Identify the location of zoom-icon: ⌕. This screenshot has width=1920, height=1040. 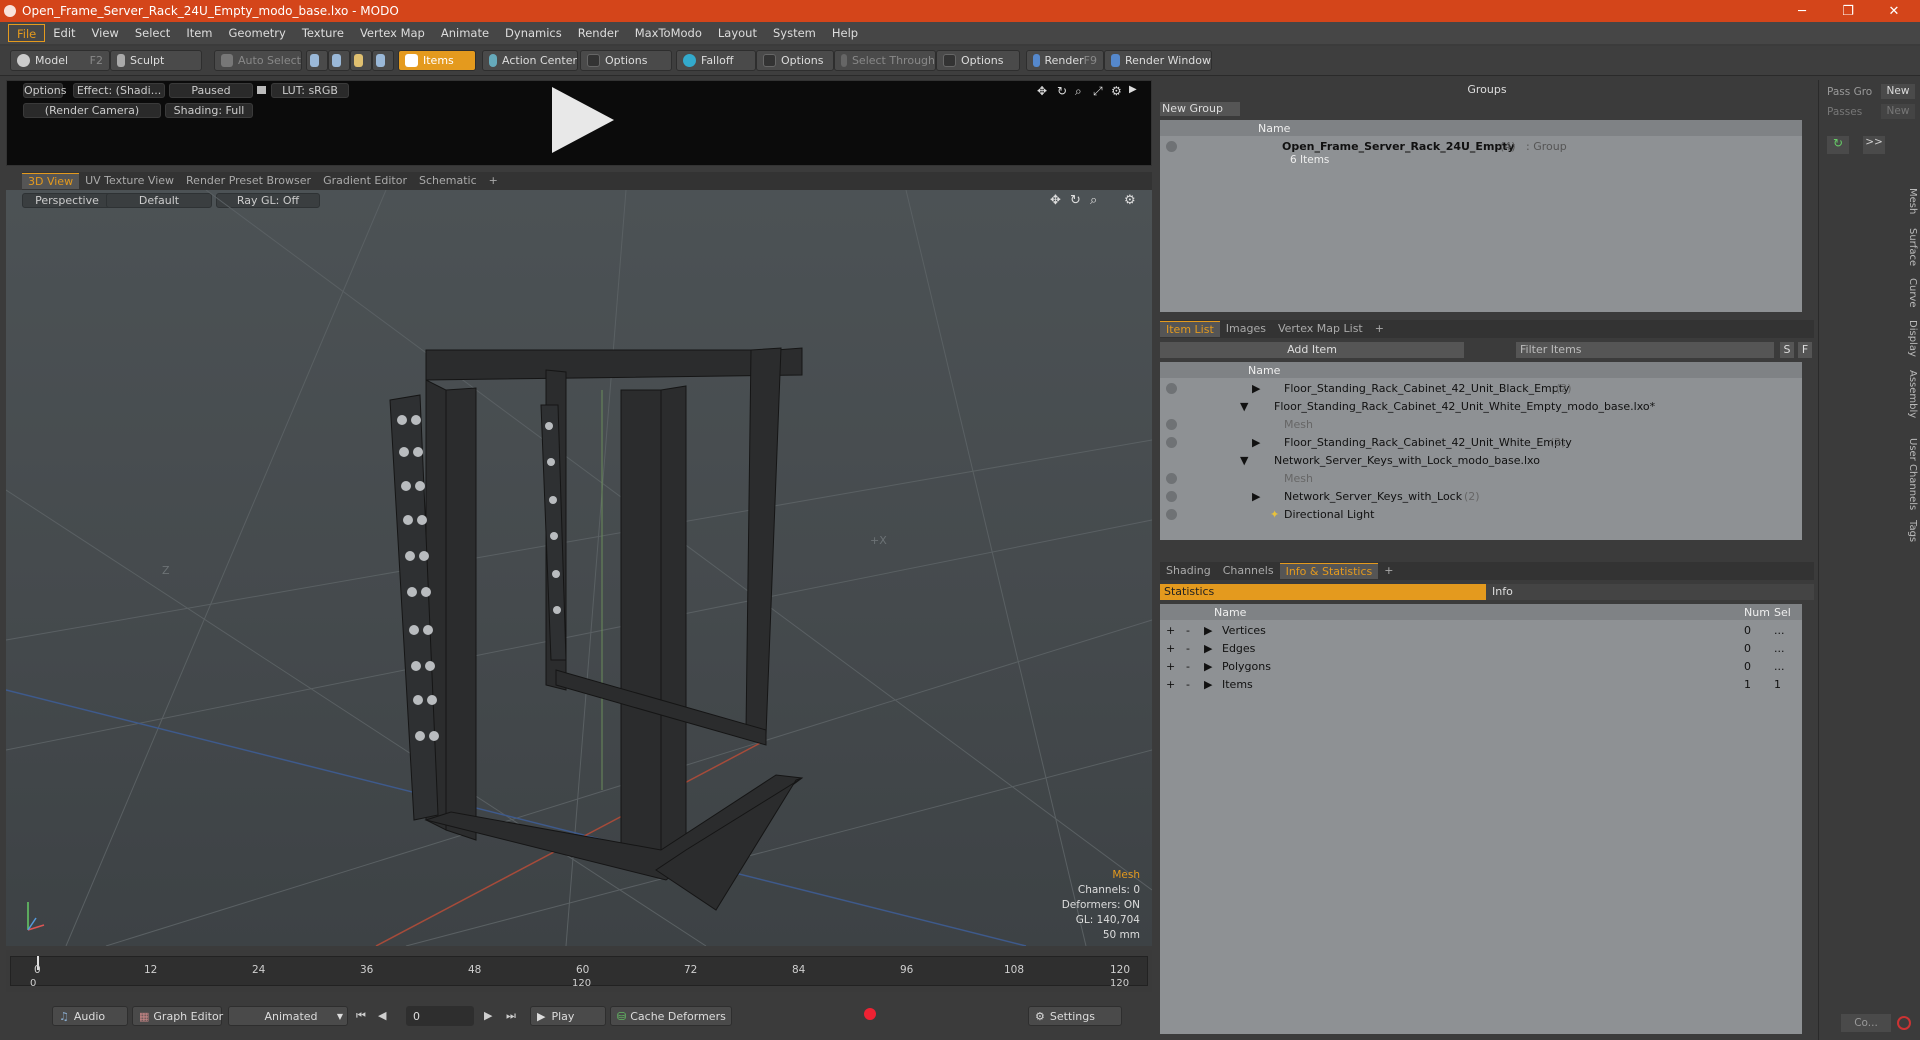
(1078, 91).